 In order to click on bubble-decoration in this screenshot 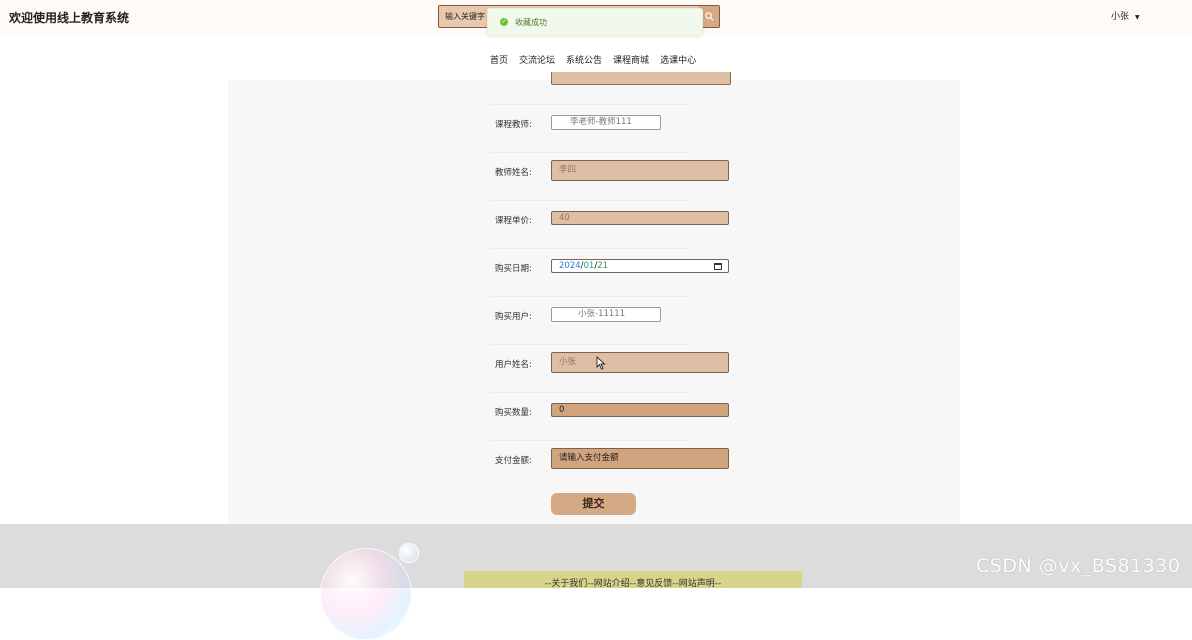, I will do `click(366, 594)`.